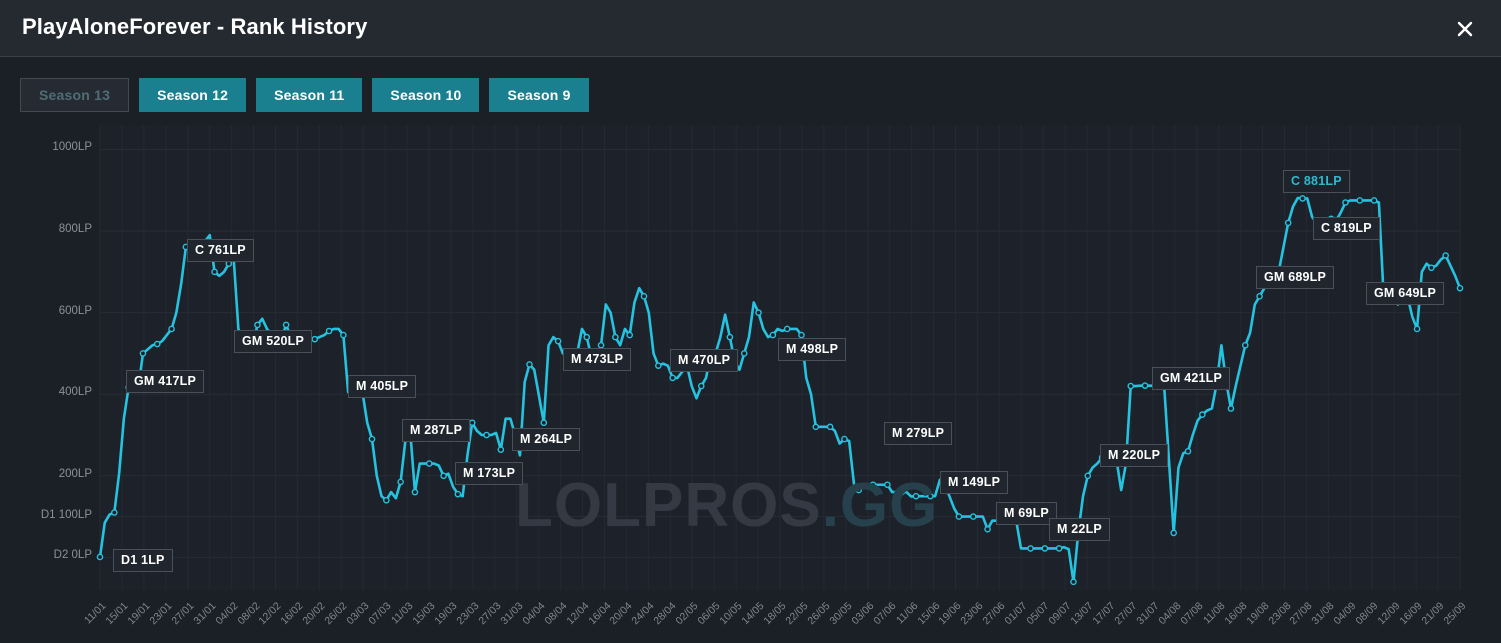 The image size is (1501, 643). What do you see at coordinates (704, 360) in the screenshot?
I see `point-label: M 470LP` at bounding box center [704, 360].